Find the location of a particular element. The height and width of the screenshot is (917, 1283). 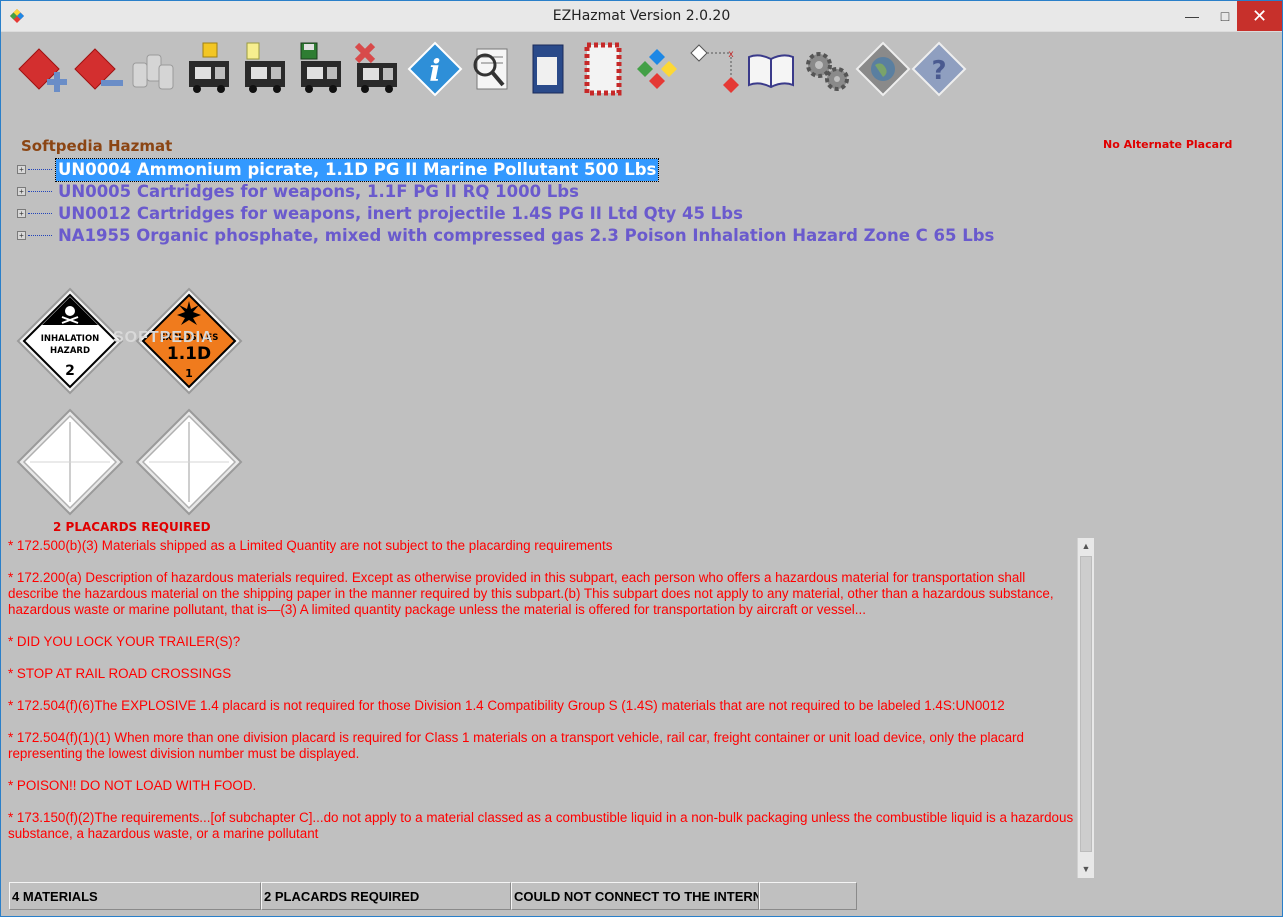

book-icon is located at coordinates (771, 70).